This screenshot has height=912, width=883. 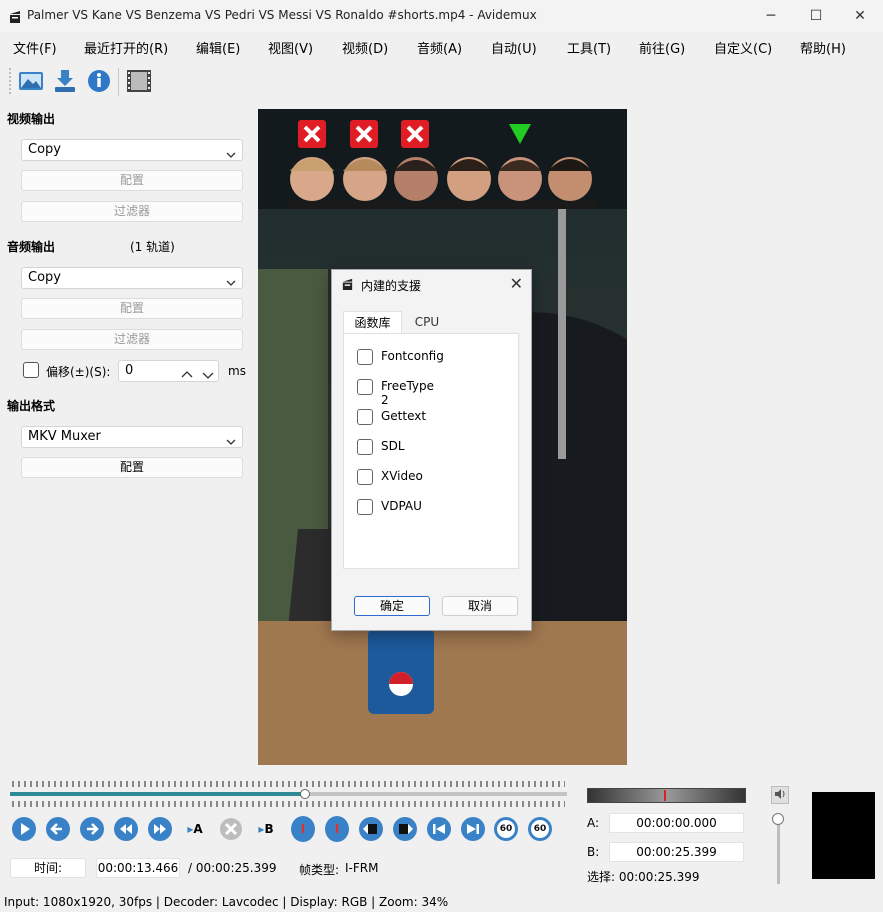 What do you see at coordinates (823, 47) in the screenshot?
I see `menu-help: 帮助(H)` at bounding box center [823, 47].